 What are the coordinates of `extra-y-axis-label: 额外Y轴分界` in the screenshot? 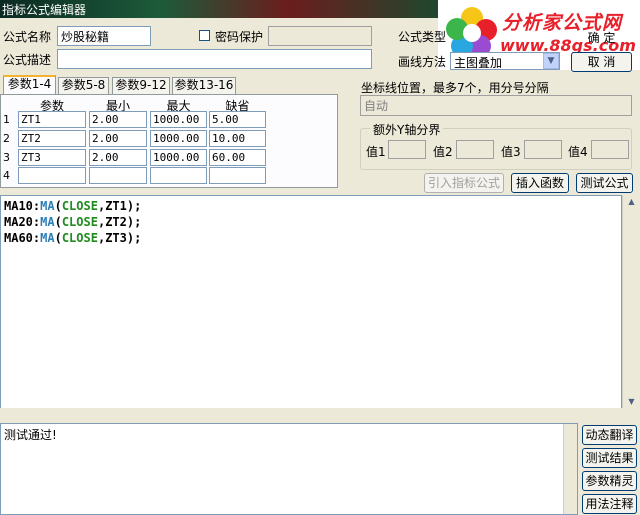 It's located at (407, 129).